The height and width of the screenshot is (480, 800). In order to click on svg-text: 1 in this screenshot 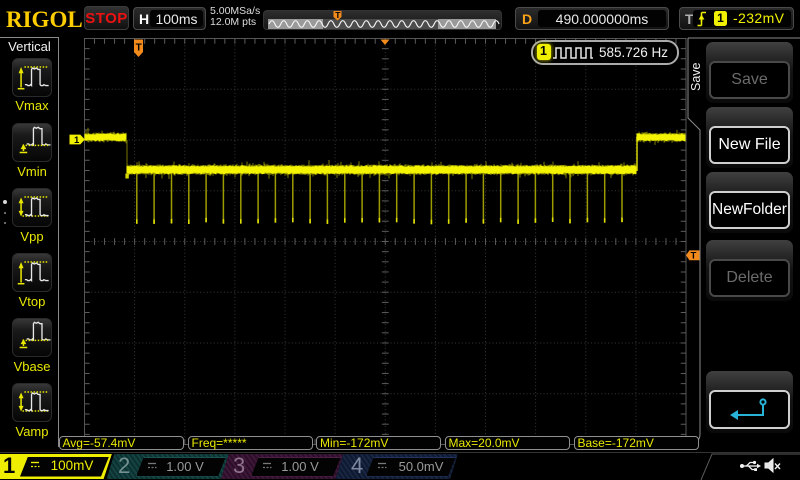, I will do `click(77, 140)`.